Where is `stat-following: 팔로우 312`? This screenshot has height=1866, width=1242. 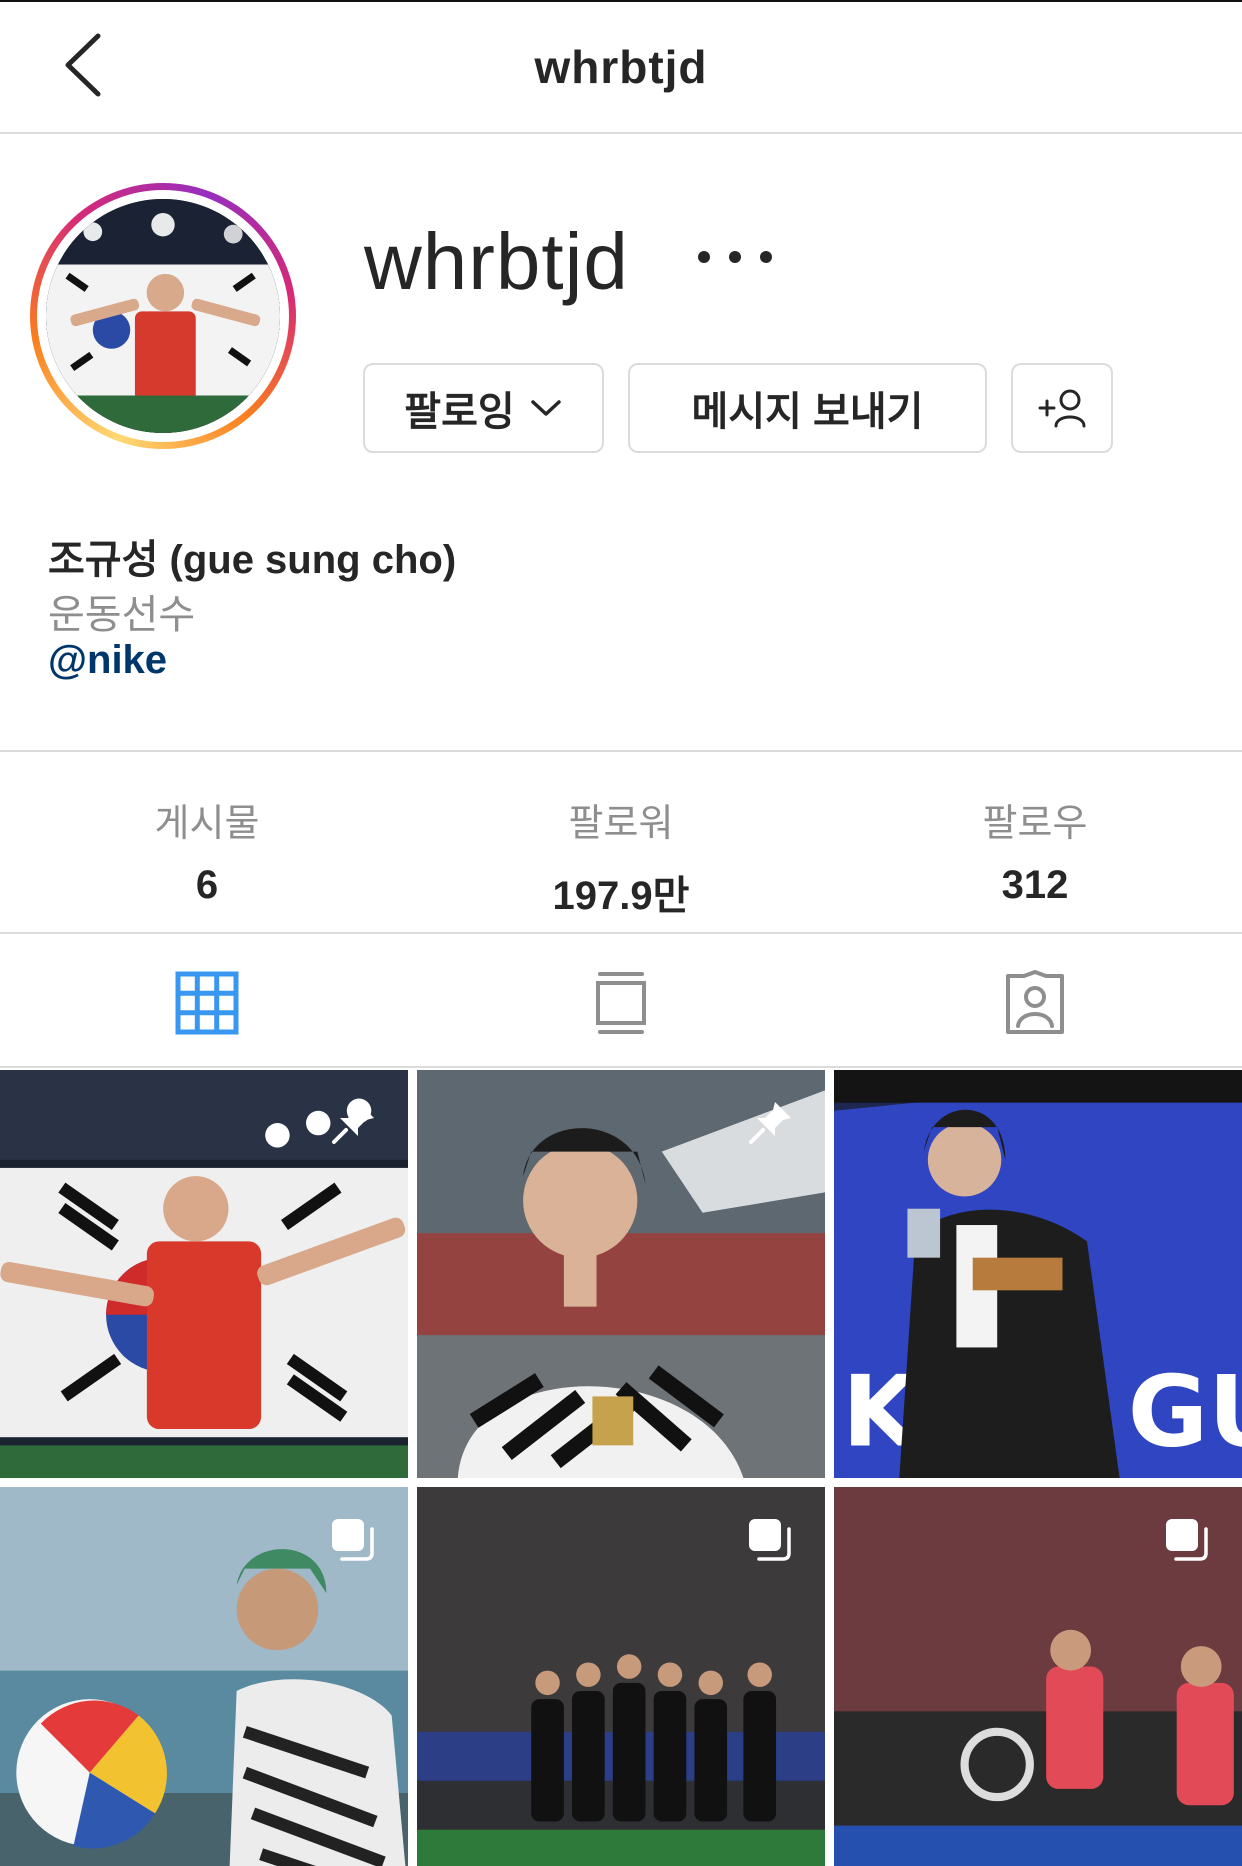 stat-following: 팔로우 312 is located at coordinates (1035, 850).